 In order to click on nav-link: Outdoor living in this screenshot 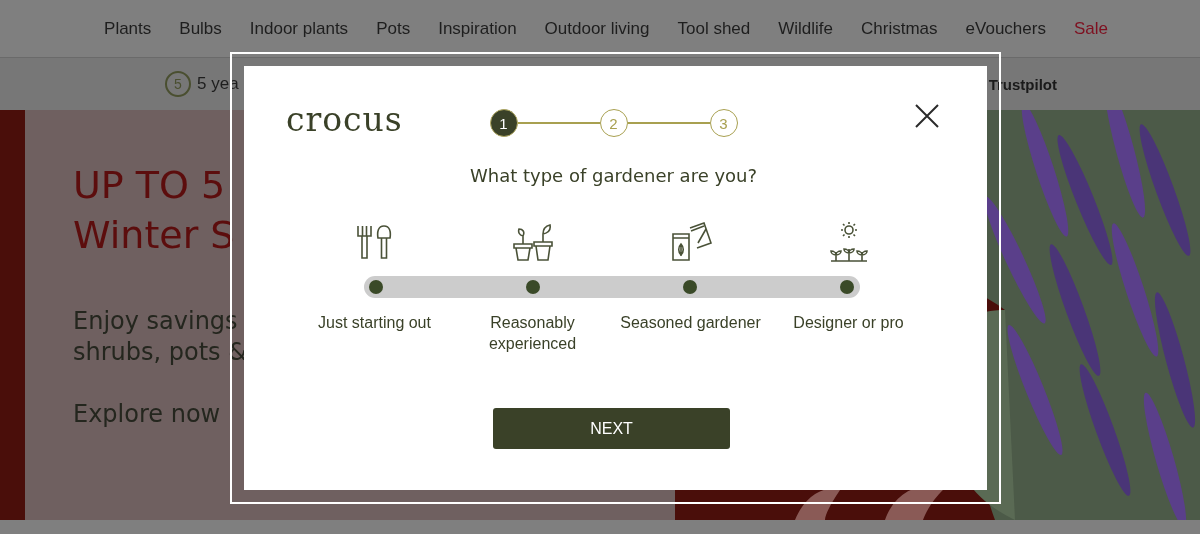, I will do `click(597, 28)`.